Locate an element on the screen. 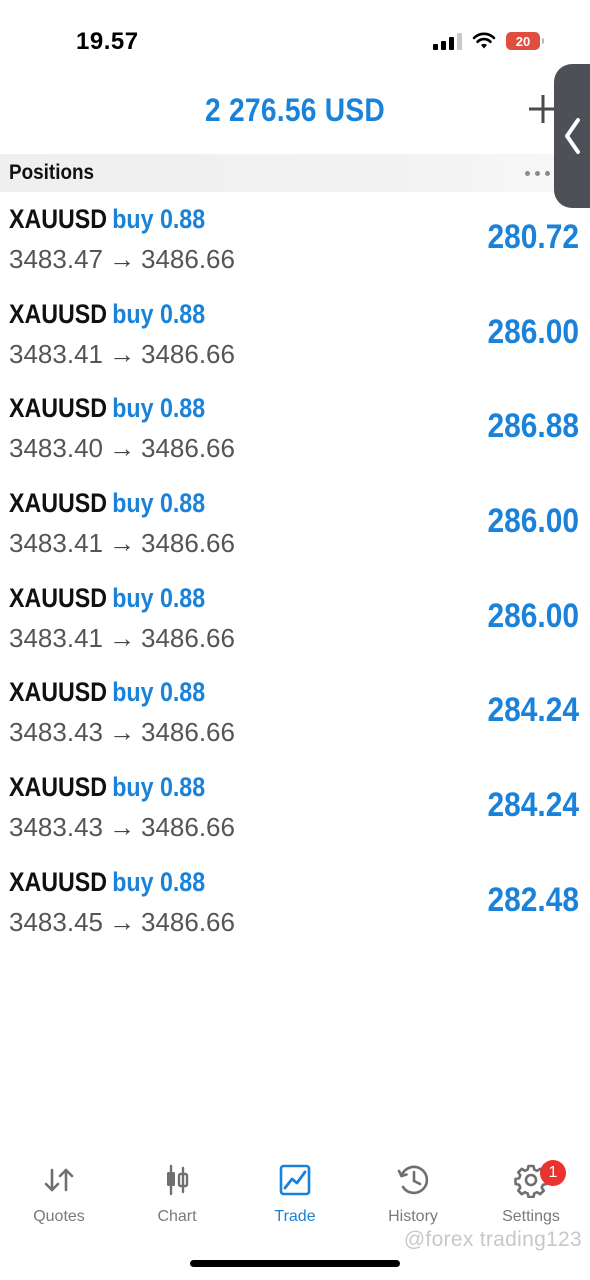  side-panel-handle is located at coordinates (572, 136).